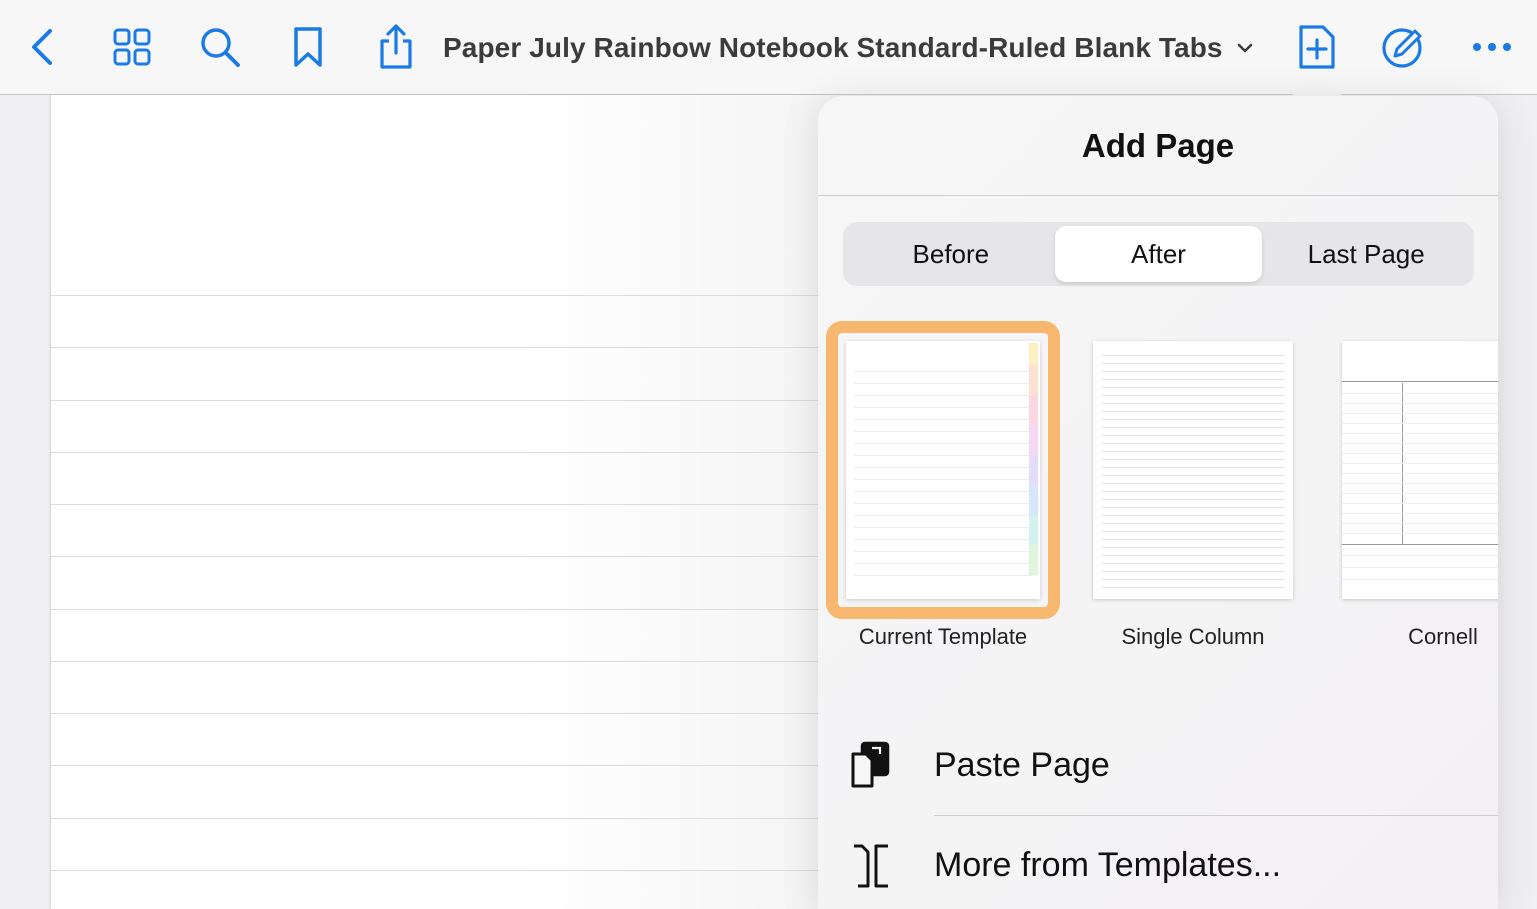 Image resolution: width=1537 pixels, height=909 pixels. I want to click on templates-icon, so click(871, 865).